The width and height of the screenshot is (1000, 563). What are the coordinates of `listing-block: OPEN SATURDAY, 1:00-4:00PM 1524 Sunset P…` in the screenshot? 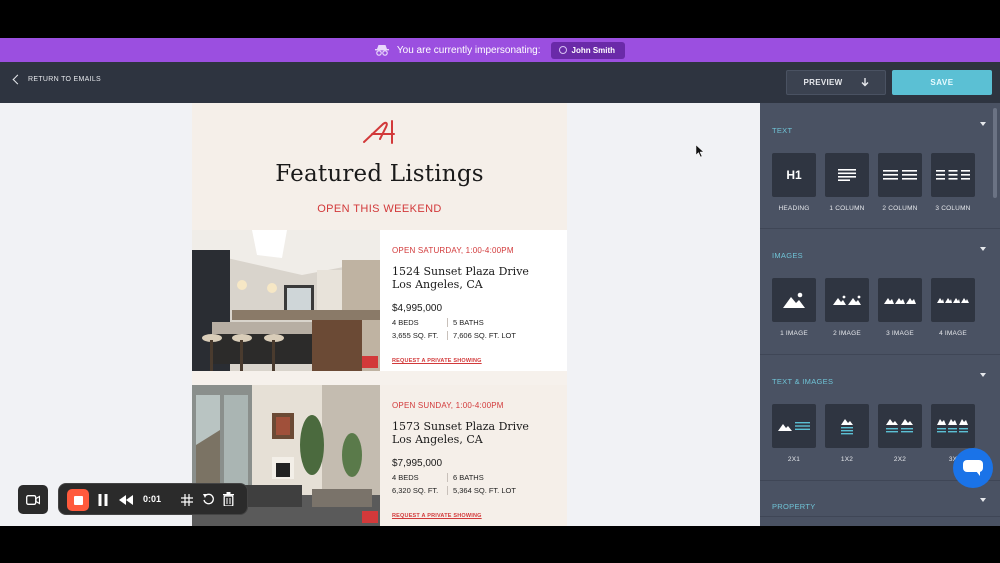 It's located at (379, 300).